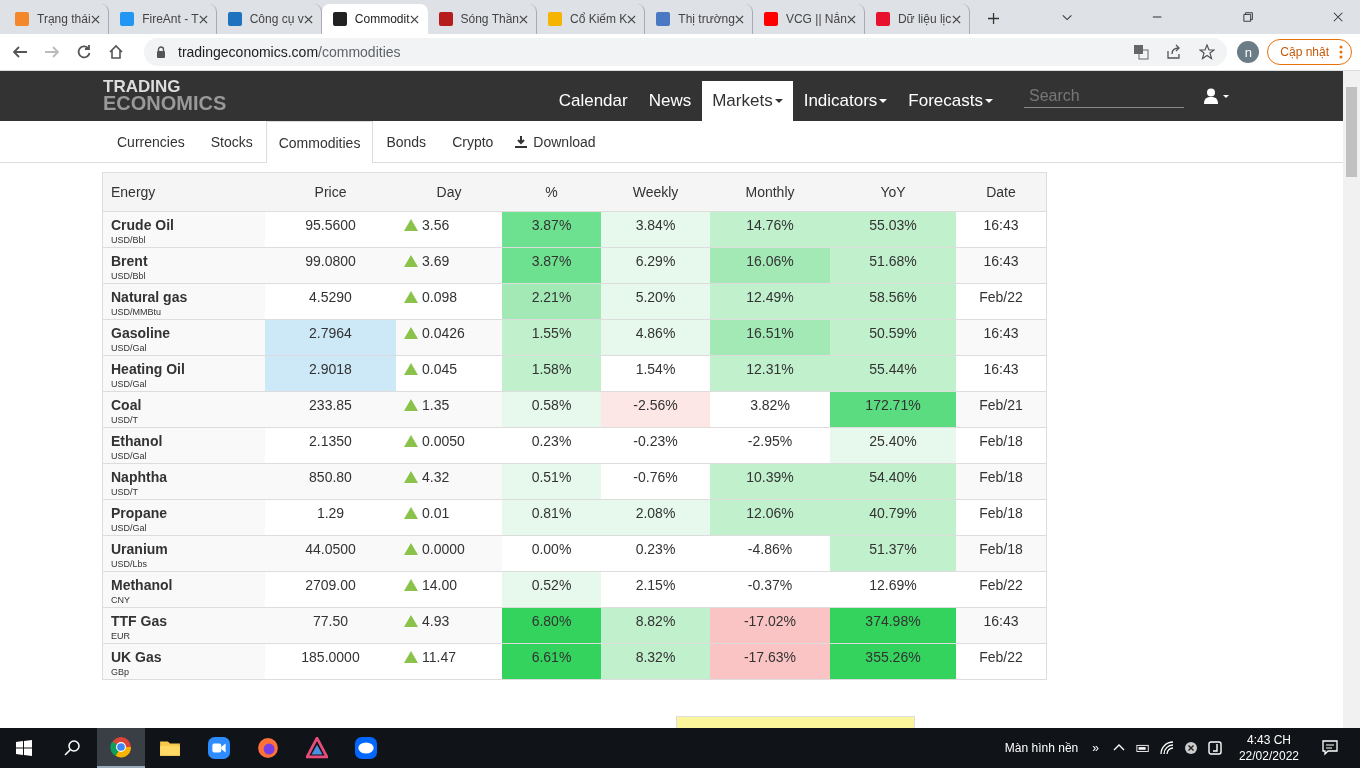 The width and height of the screenshot is (1360, 768). Describe the element at coordinates (1214, 748) in the screenshot. I see `tray-app-icon` at that location.